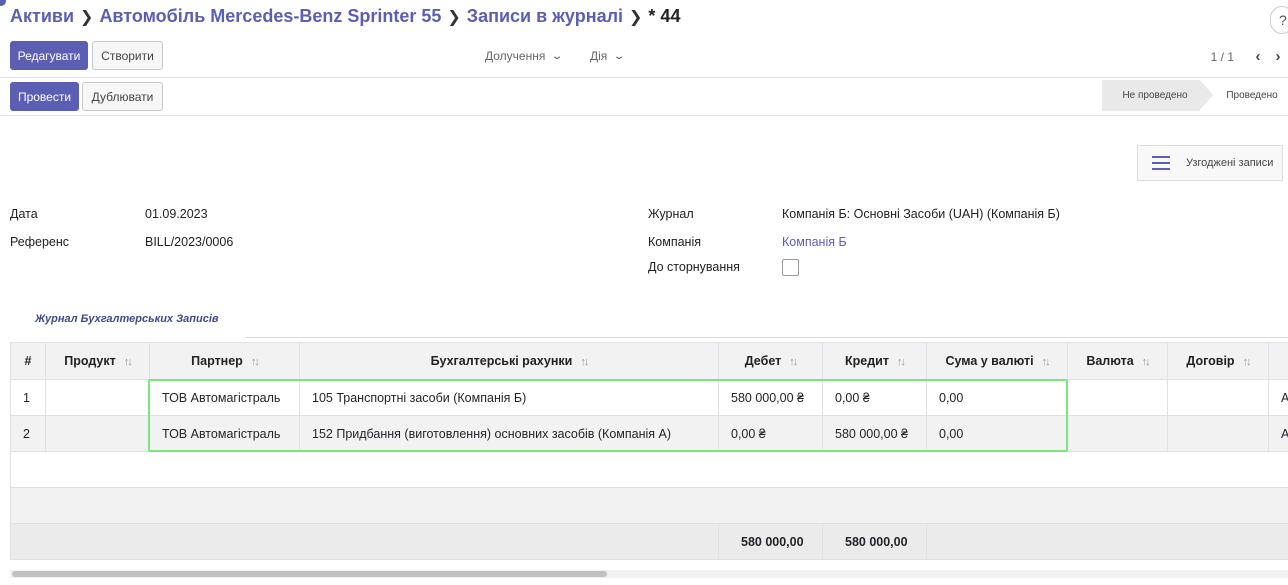 The height and width of the screenshot is (585, 1288). I want to click on pager-next-icon: ›, so click(1278, 56).